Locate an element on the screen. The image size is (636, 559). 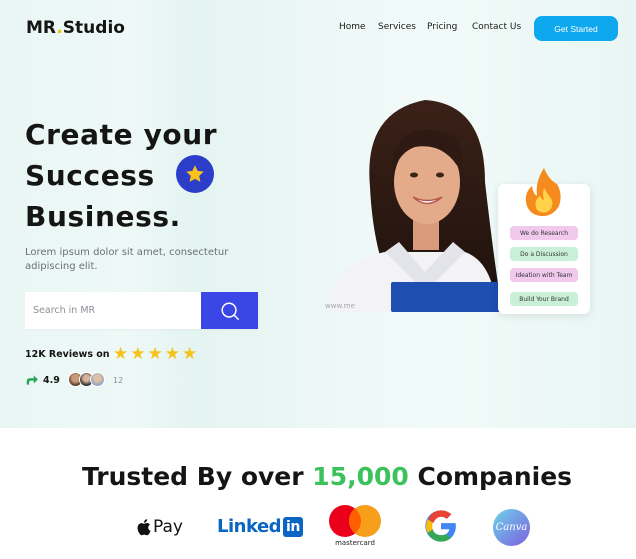
nav-contact-us: Contact Us is located at coordinates (496, 27).